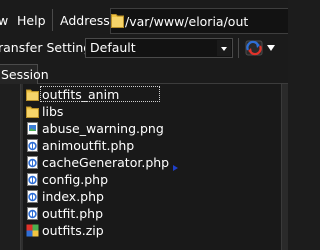 The image size is (320, 250). Describe the element at coordinates (73, 213) in the screenshot. I see `file-name: outfit.php` at that location.